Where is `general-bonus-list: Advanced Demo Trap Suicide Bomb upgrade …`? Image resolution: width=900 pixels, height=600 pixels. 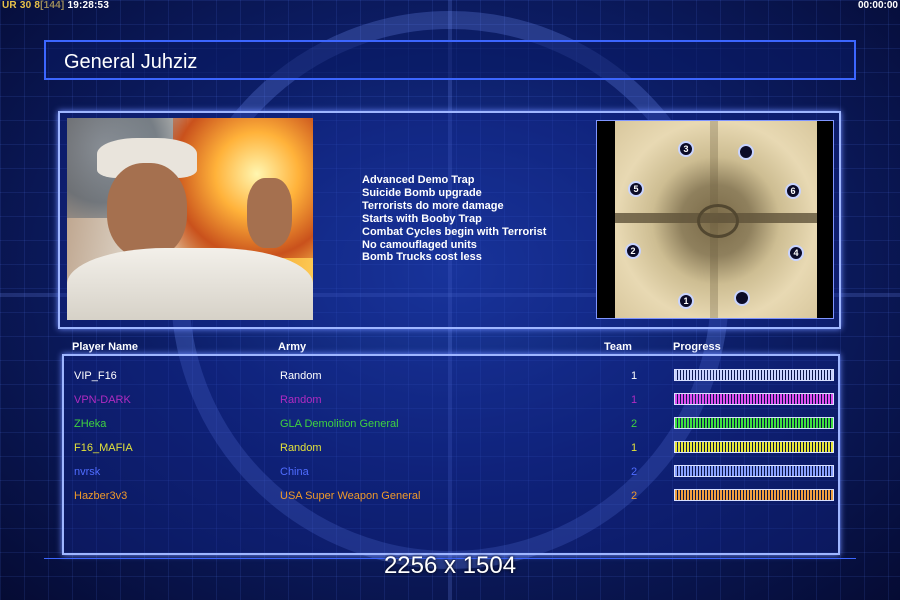
general-bonus-list: Advanced Demo Trap Suicide Bomb upgrade … is located at coordinates (454, 219).